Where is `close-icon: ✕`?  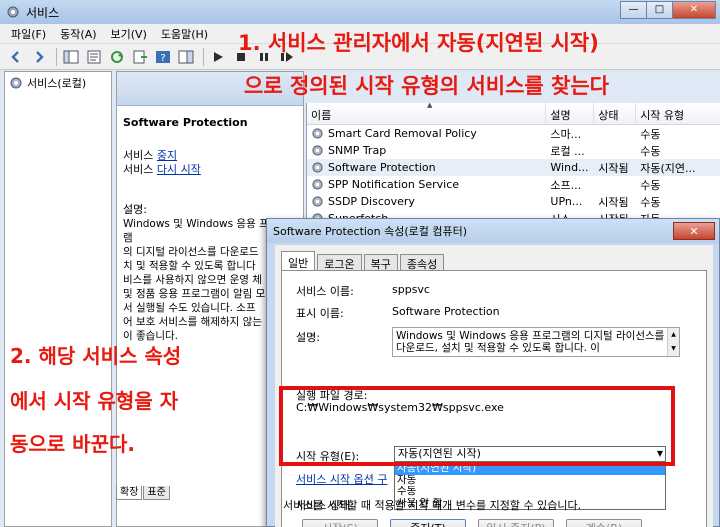 close-icon: ✕ is located at coordinates (694, 10).